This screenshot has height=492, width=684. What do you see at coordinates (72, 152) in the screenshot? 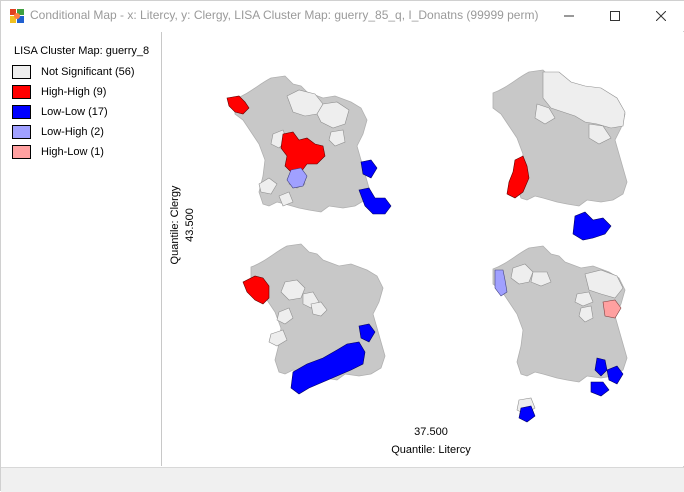
I see `legend-label: High-Low (1)` at bounding box center [72, 152].